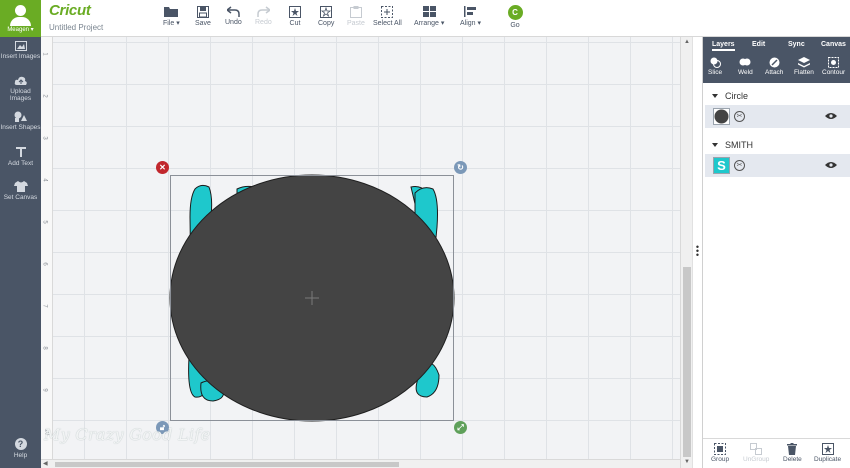 This screenshot has height=468, width=850. Describe the element at coordinates (20, 50) in the screenshot. I see `insert-images-button: Insert Images` at that location.